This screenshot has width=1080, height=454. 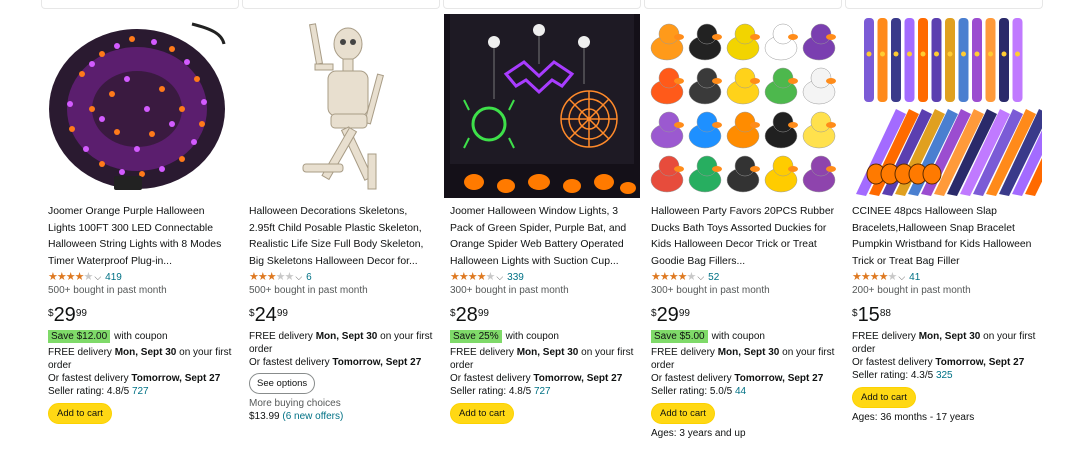 I want to click on more-offers-row: $13.99 (6 new offers), so click(x=342, y=416).